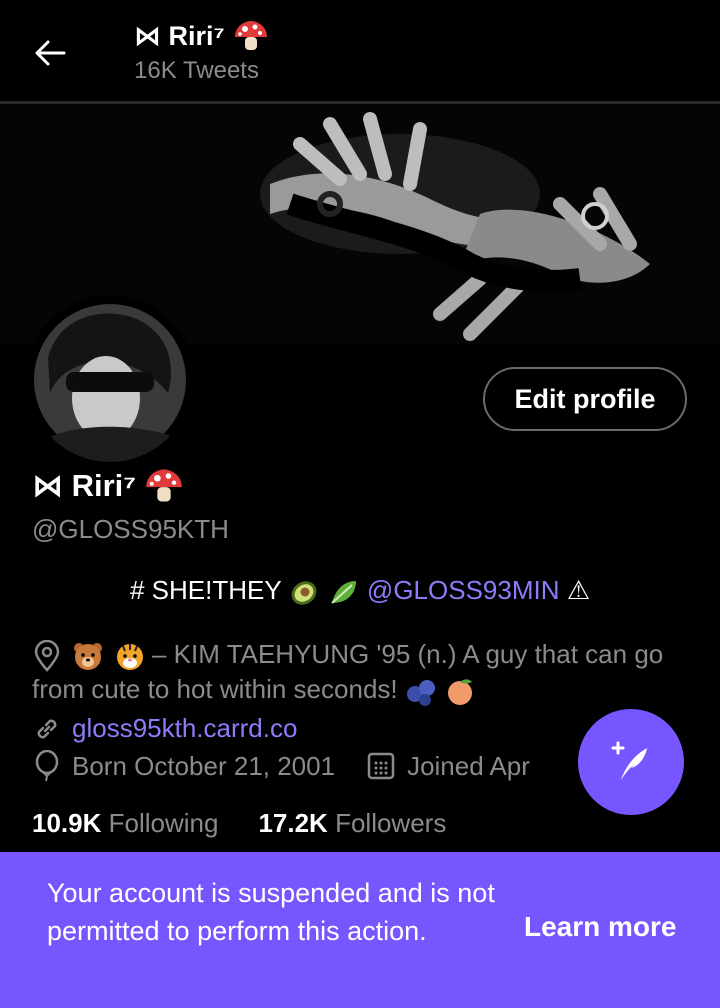 The image size is (720, 1008). Describe the element at coordinates (360, 52) in the screenshot. I see `top-bar: ⋈ Riri⁷ 16K Tweets` at that location.